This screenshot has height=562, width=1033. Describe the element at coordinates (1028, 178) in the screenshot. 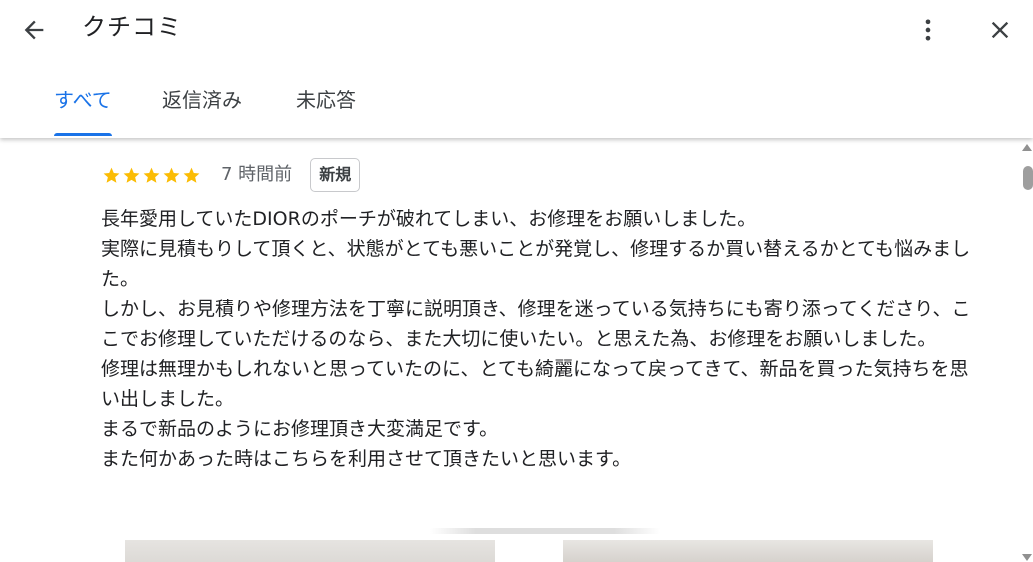

I see `scroll-thumb` at that location.